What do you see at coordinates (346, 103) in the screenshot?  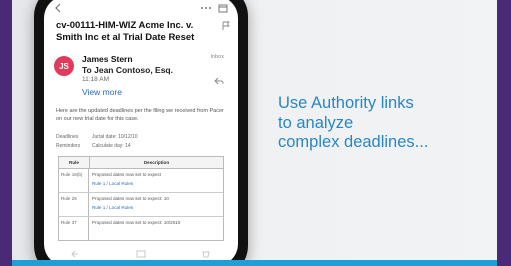 I see `caption-line: Use Authority links` at bounding box center [346, 103].